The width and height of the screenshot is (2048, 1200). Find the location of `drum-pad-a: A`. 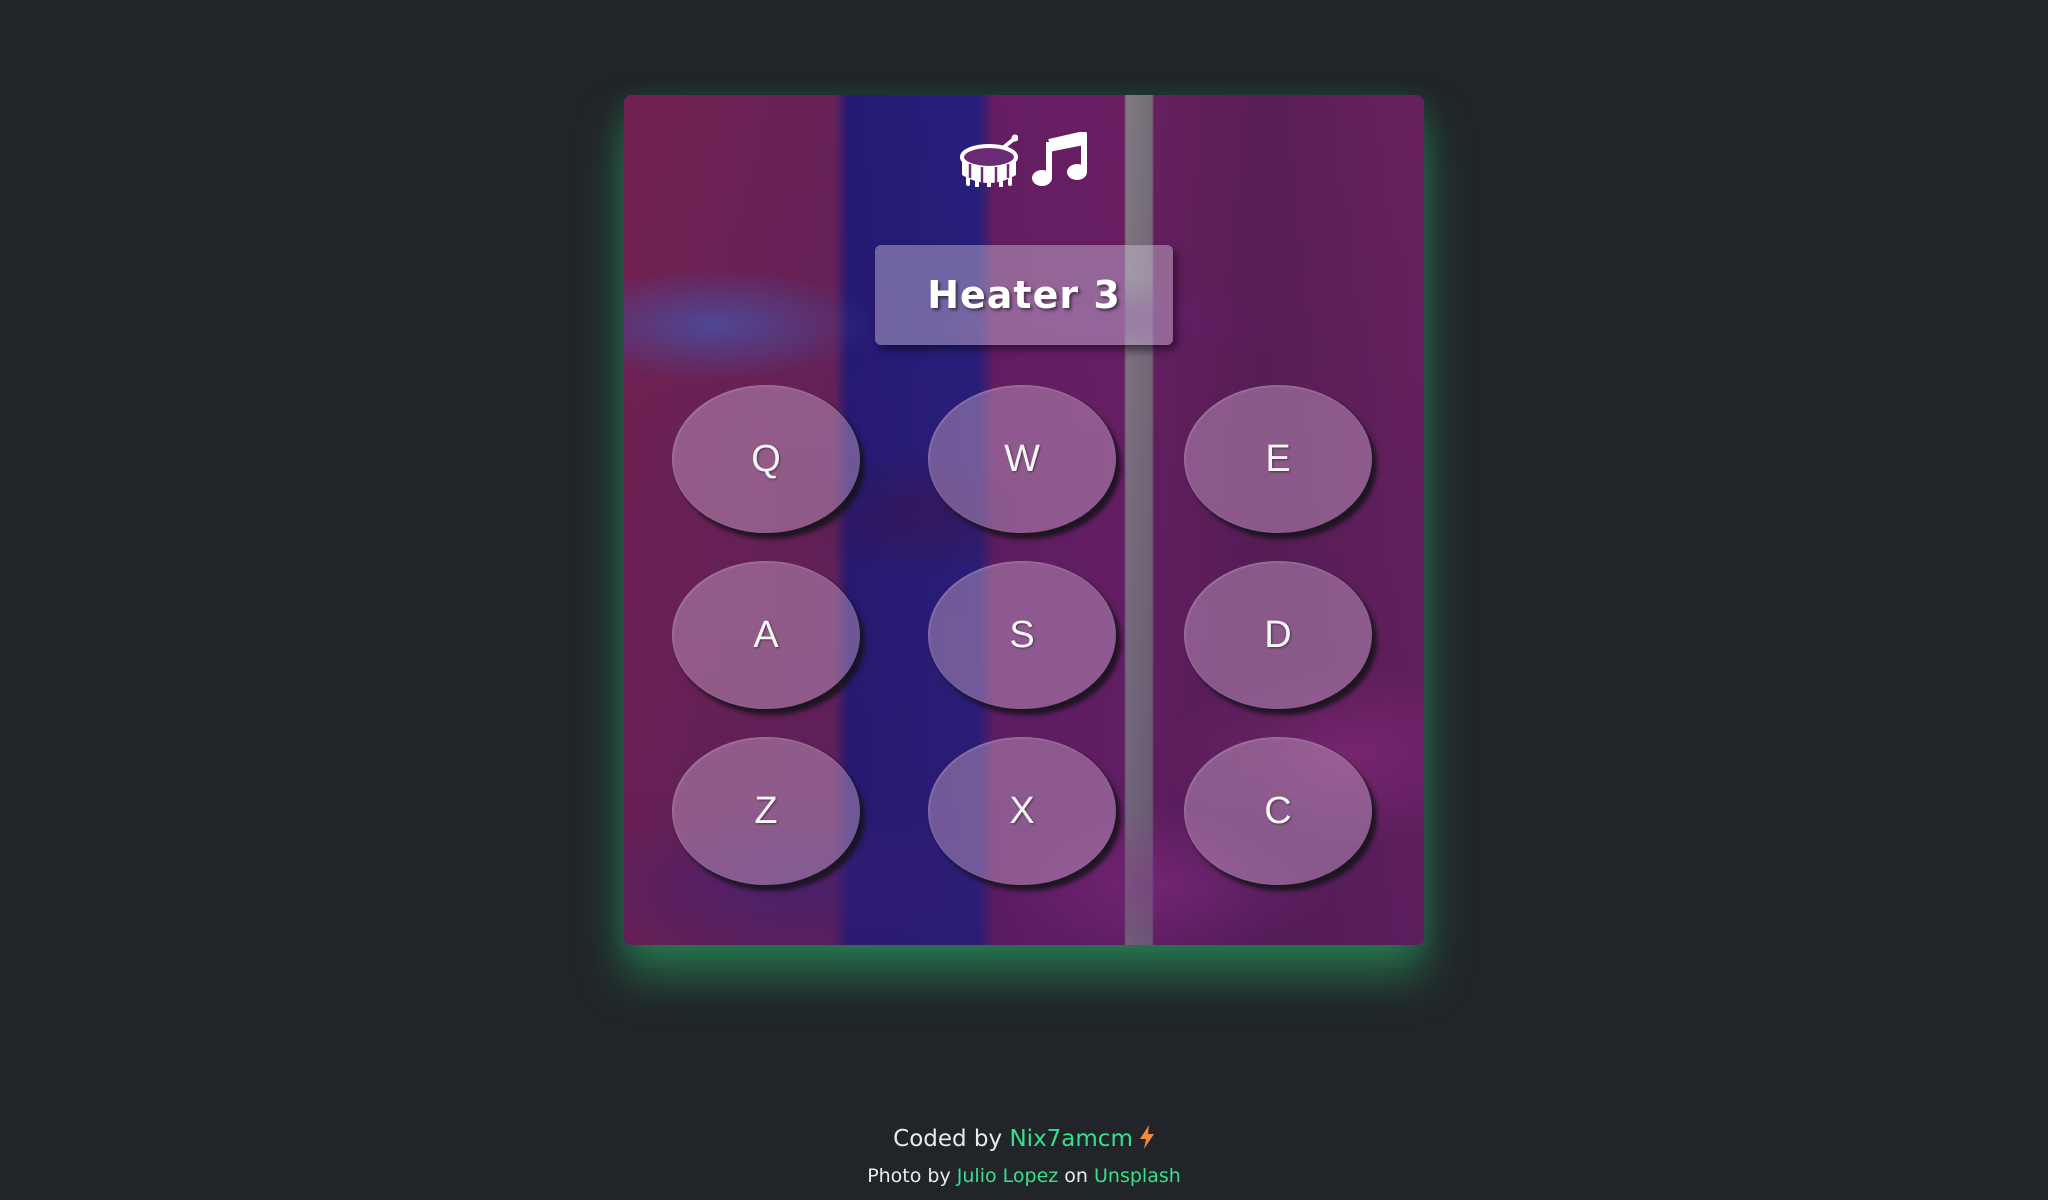

drum-pad-a: A is located at coordinates (766, 635).